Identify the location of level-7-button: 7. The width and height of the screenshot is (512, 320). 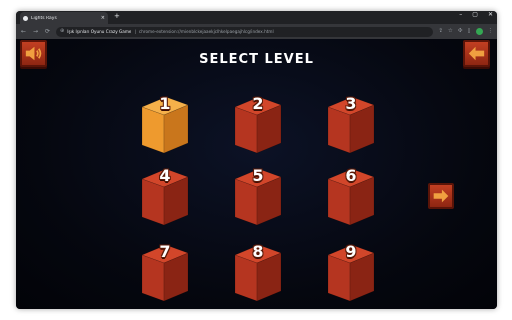
(165, 273).